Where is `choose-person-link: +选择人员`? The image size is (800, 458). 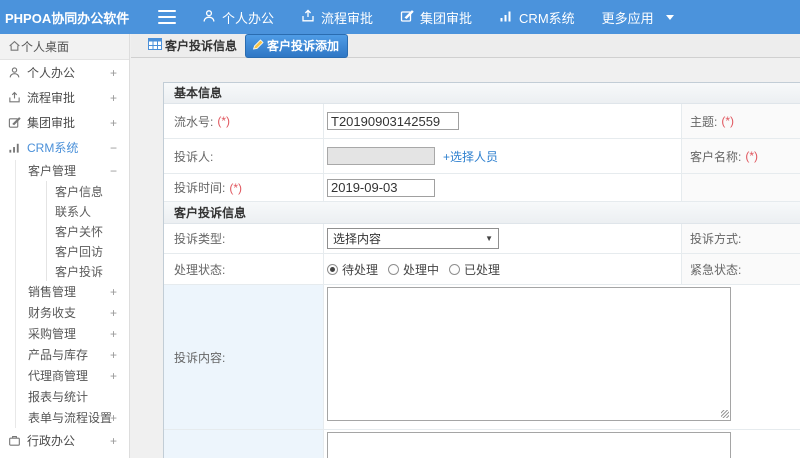 choose-person-link: +选择人员 is located at coordinates (470, 156).